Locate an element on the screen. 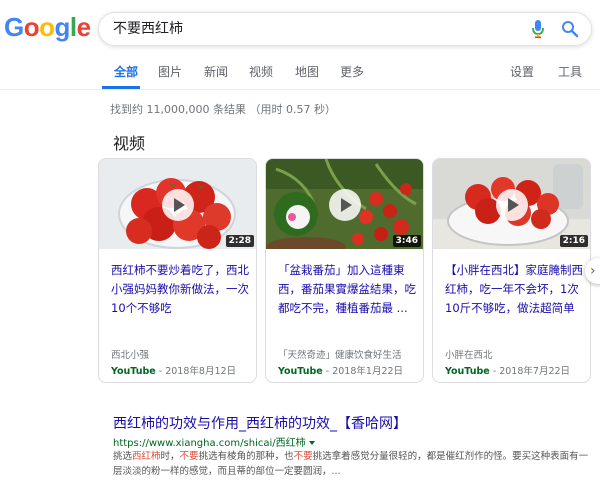  snippet-text: 挑选有棱角的那种，也 is located at coordinates (246, 456).